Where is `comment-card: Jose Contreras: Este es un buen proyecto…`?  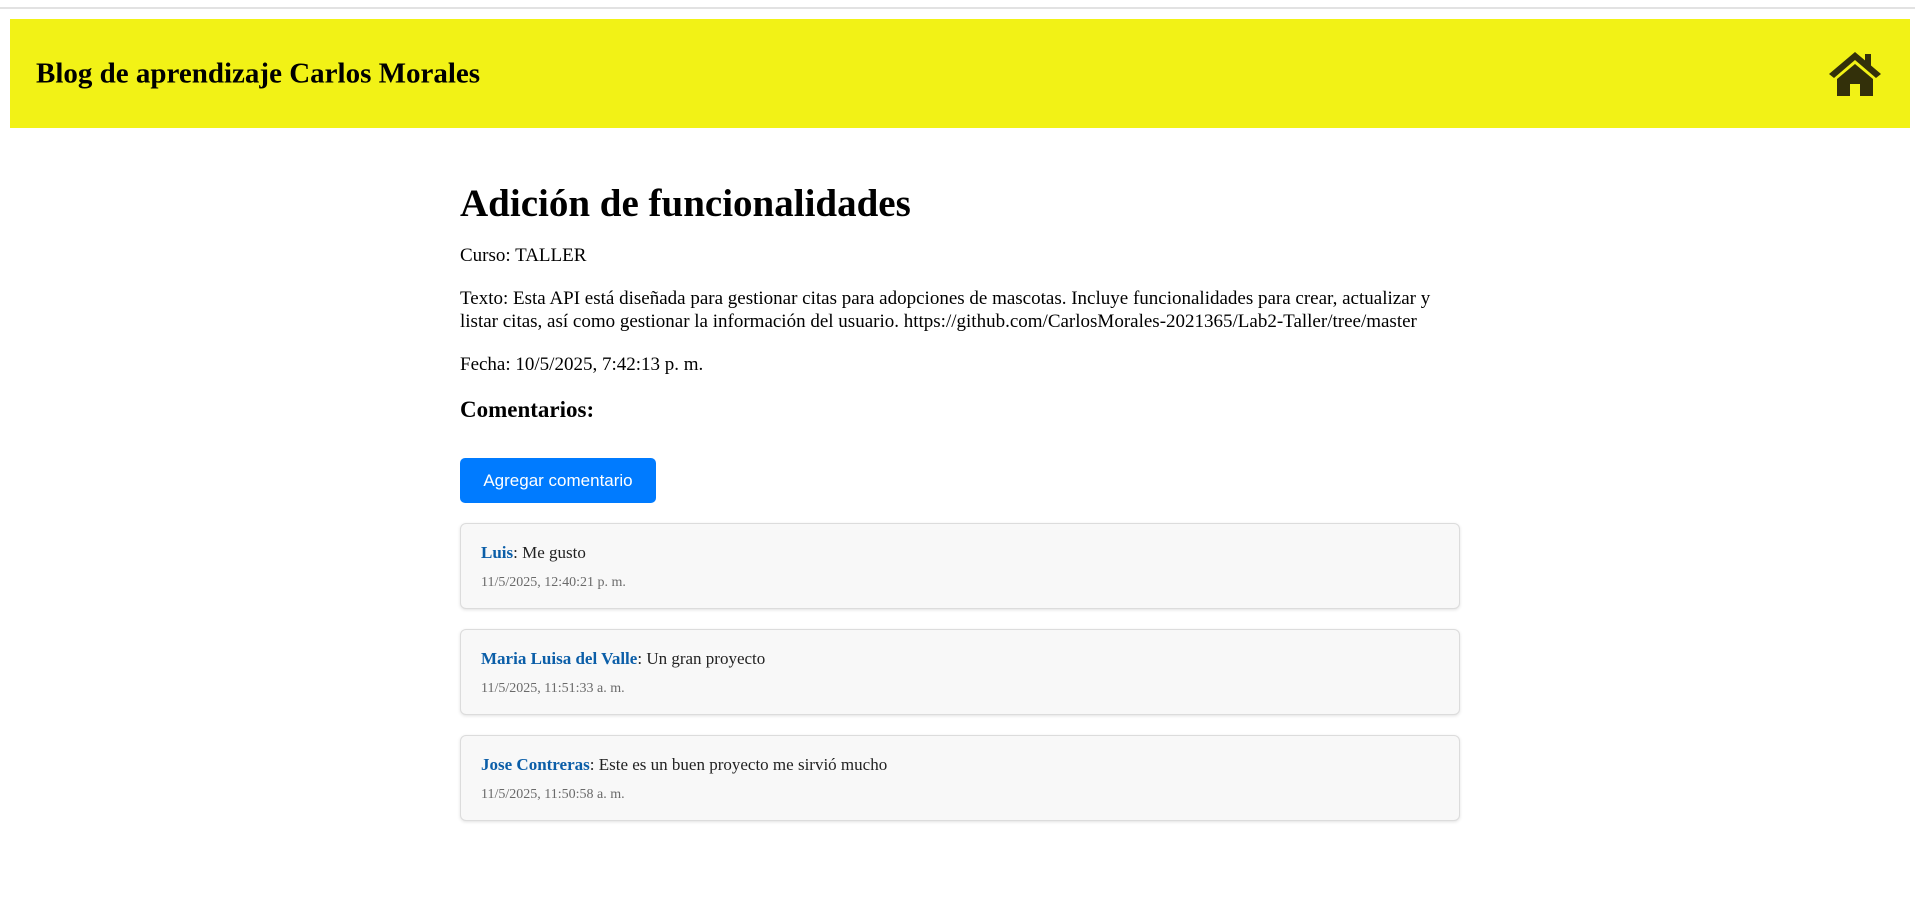 comment-card: Jose Contreras: Este es un buen proyecto… is located at coordinates (960, 778).